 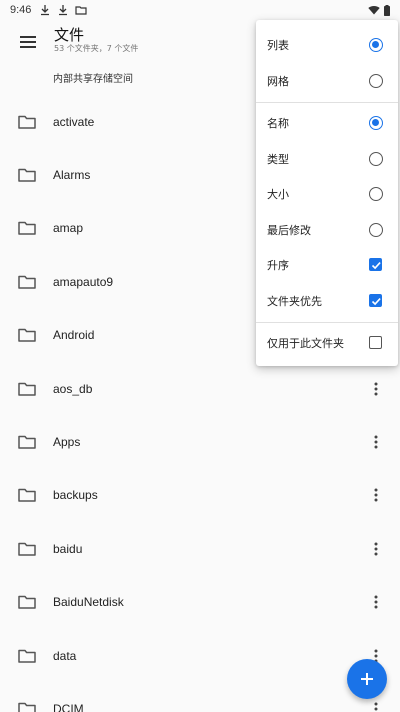 I want to click on menu-item-sort: 名称, so click(x=327, y=123).